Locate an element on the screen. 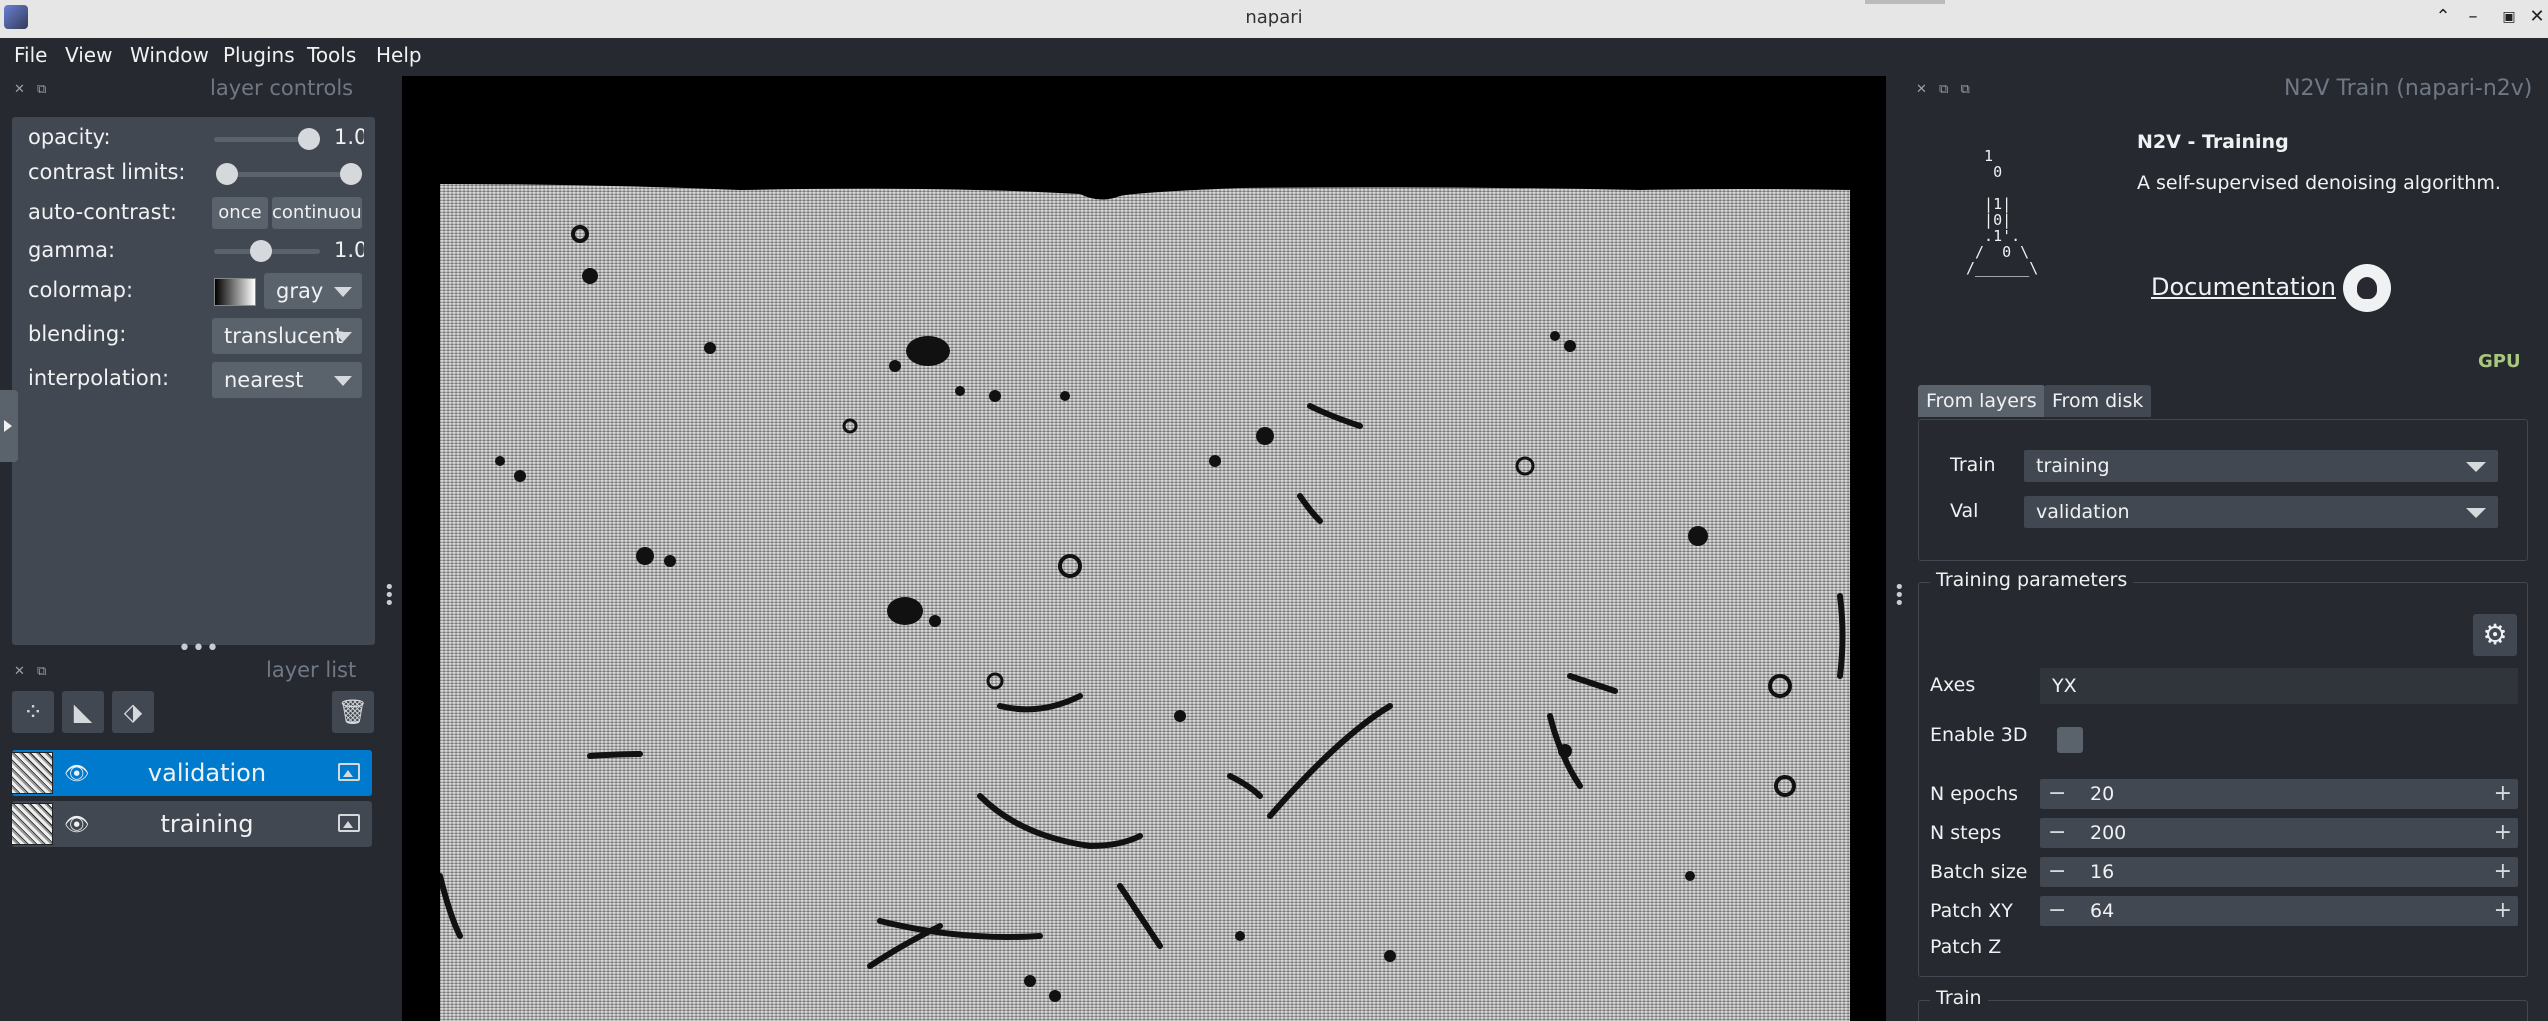 This screenshot has height=1021, width=2548. interpolation-label: interpolation: is located at coordinates (99, 378).